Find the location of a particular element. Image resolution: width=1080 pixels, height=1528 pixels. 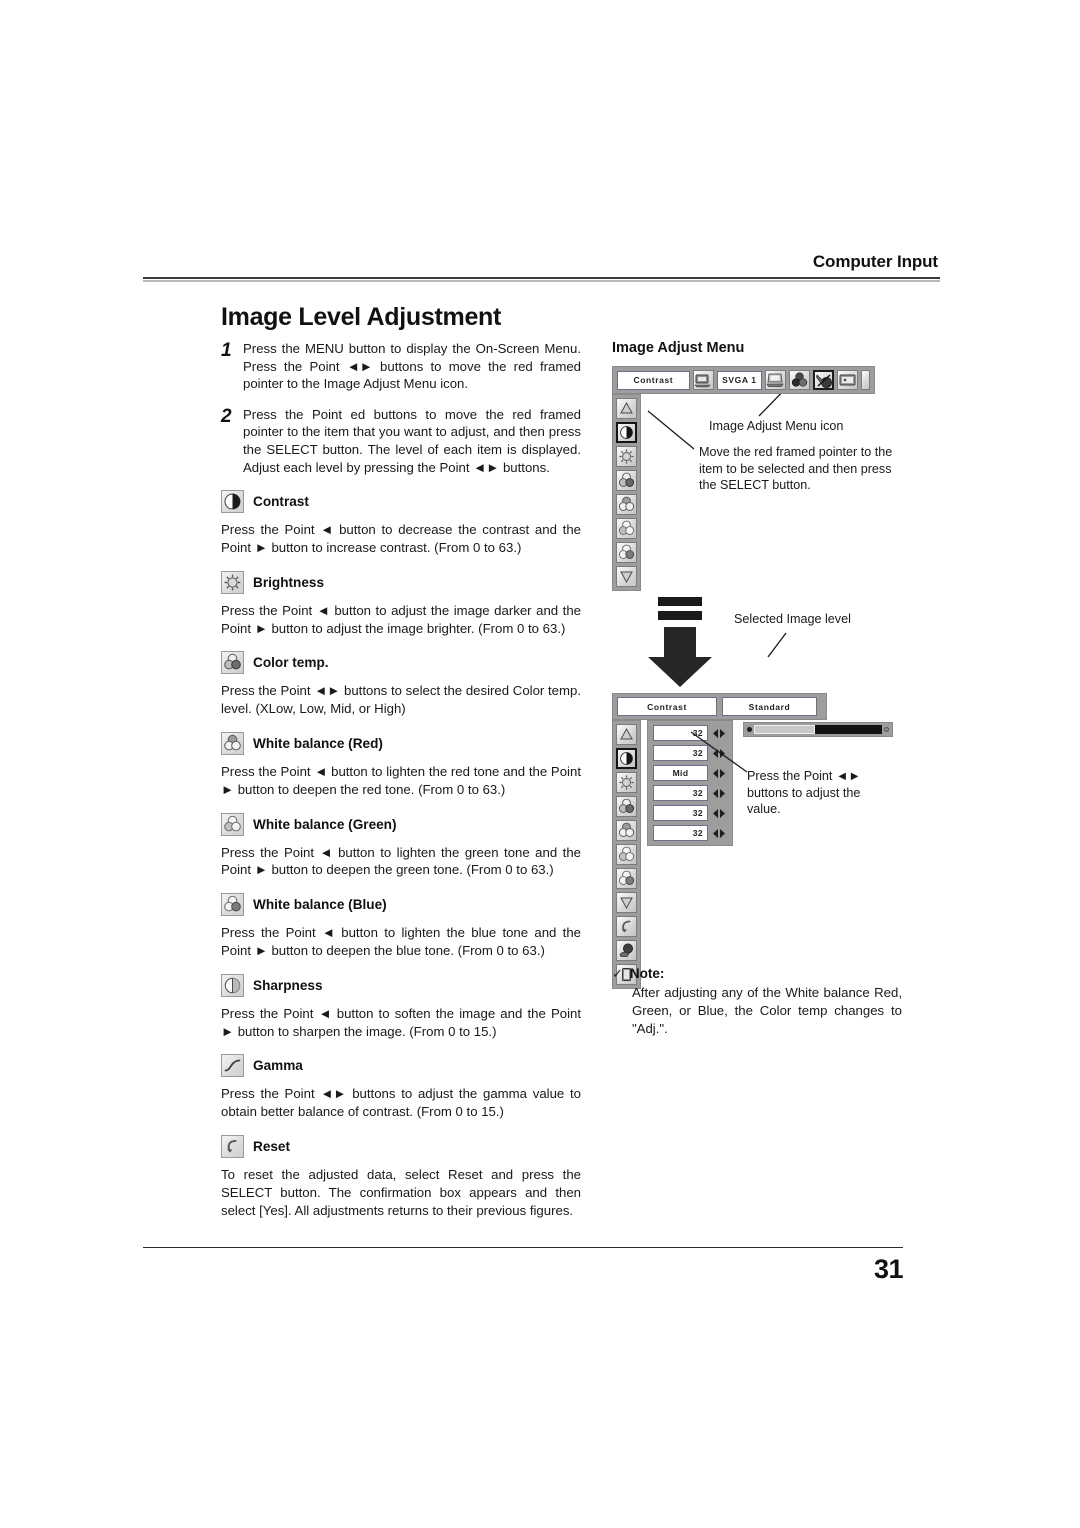

diagram-title: Image Adjust Menu is located at coordinates (678, 348).